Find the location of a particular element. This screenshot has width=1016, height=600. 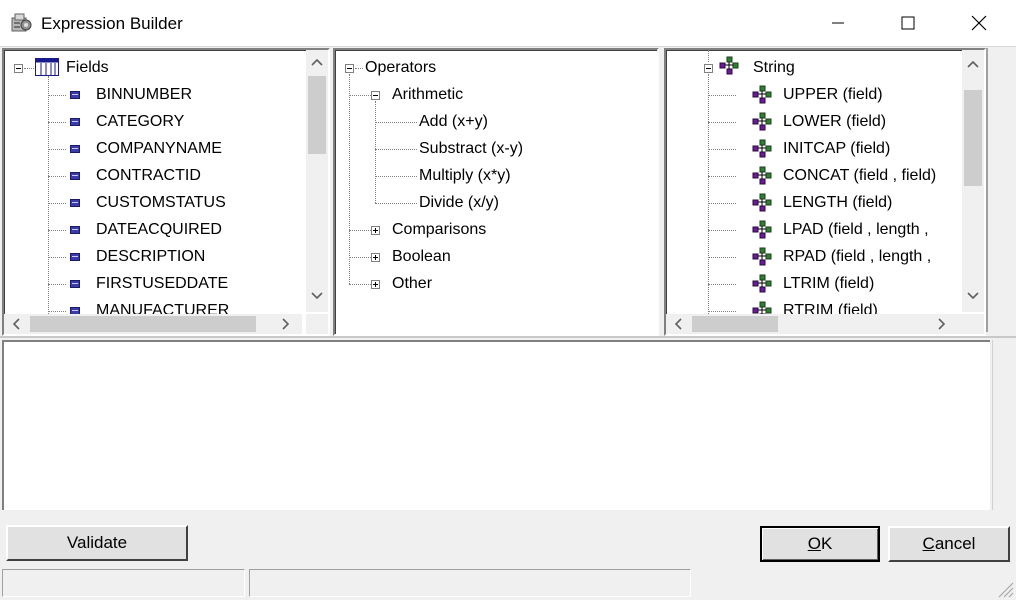

field-item: BINNUMBER is located at coordinates (144, 95).